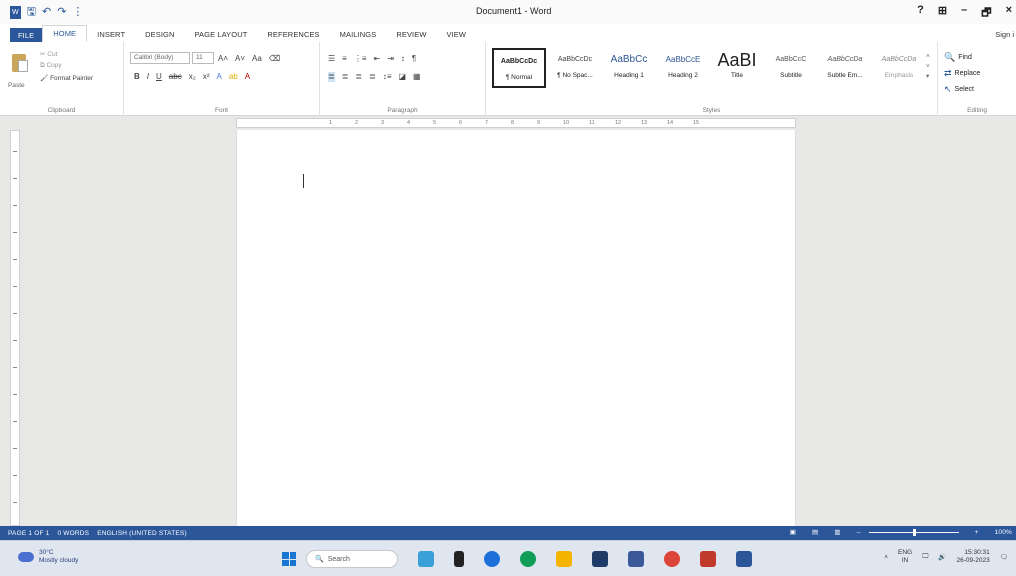  I want to click on align-left-icon: ≣, so click(331, 77).